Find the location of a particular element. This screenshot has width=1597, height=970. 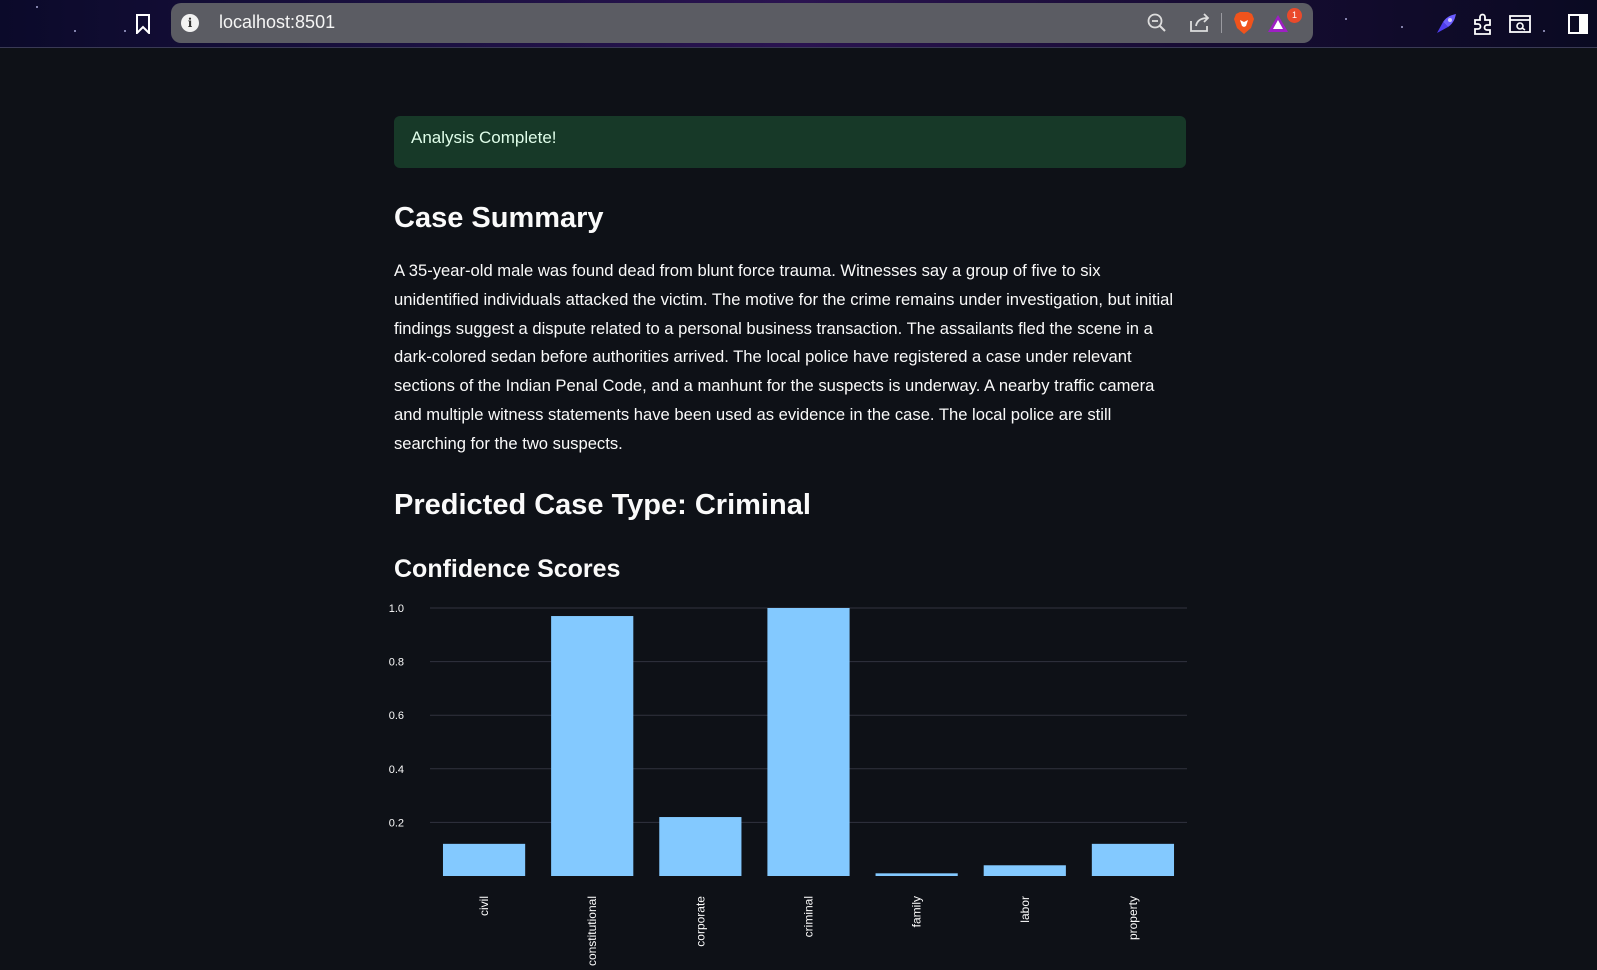

extensions-menu-button is located at coordinates (1483, 24).